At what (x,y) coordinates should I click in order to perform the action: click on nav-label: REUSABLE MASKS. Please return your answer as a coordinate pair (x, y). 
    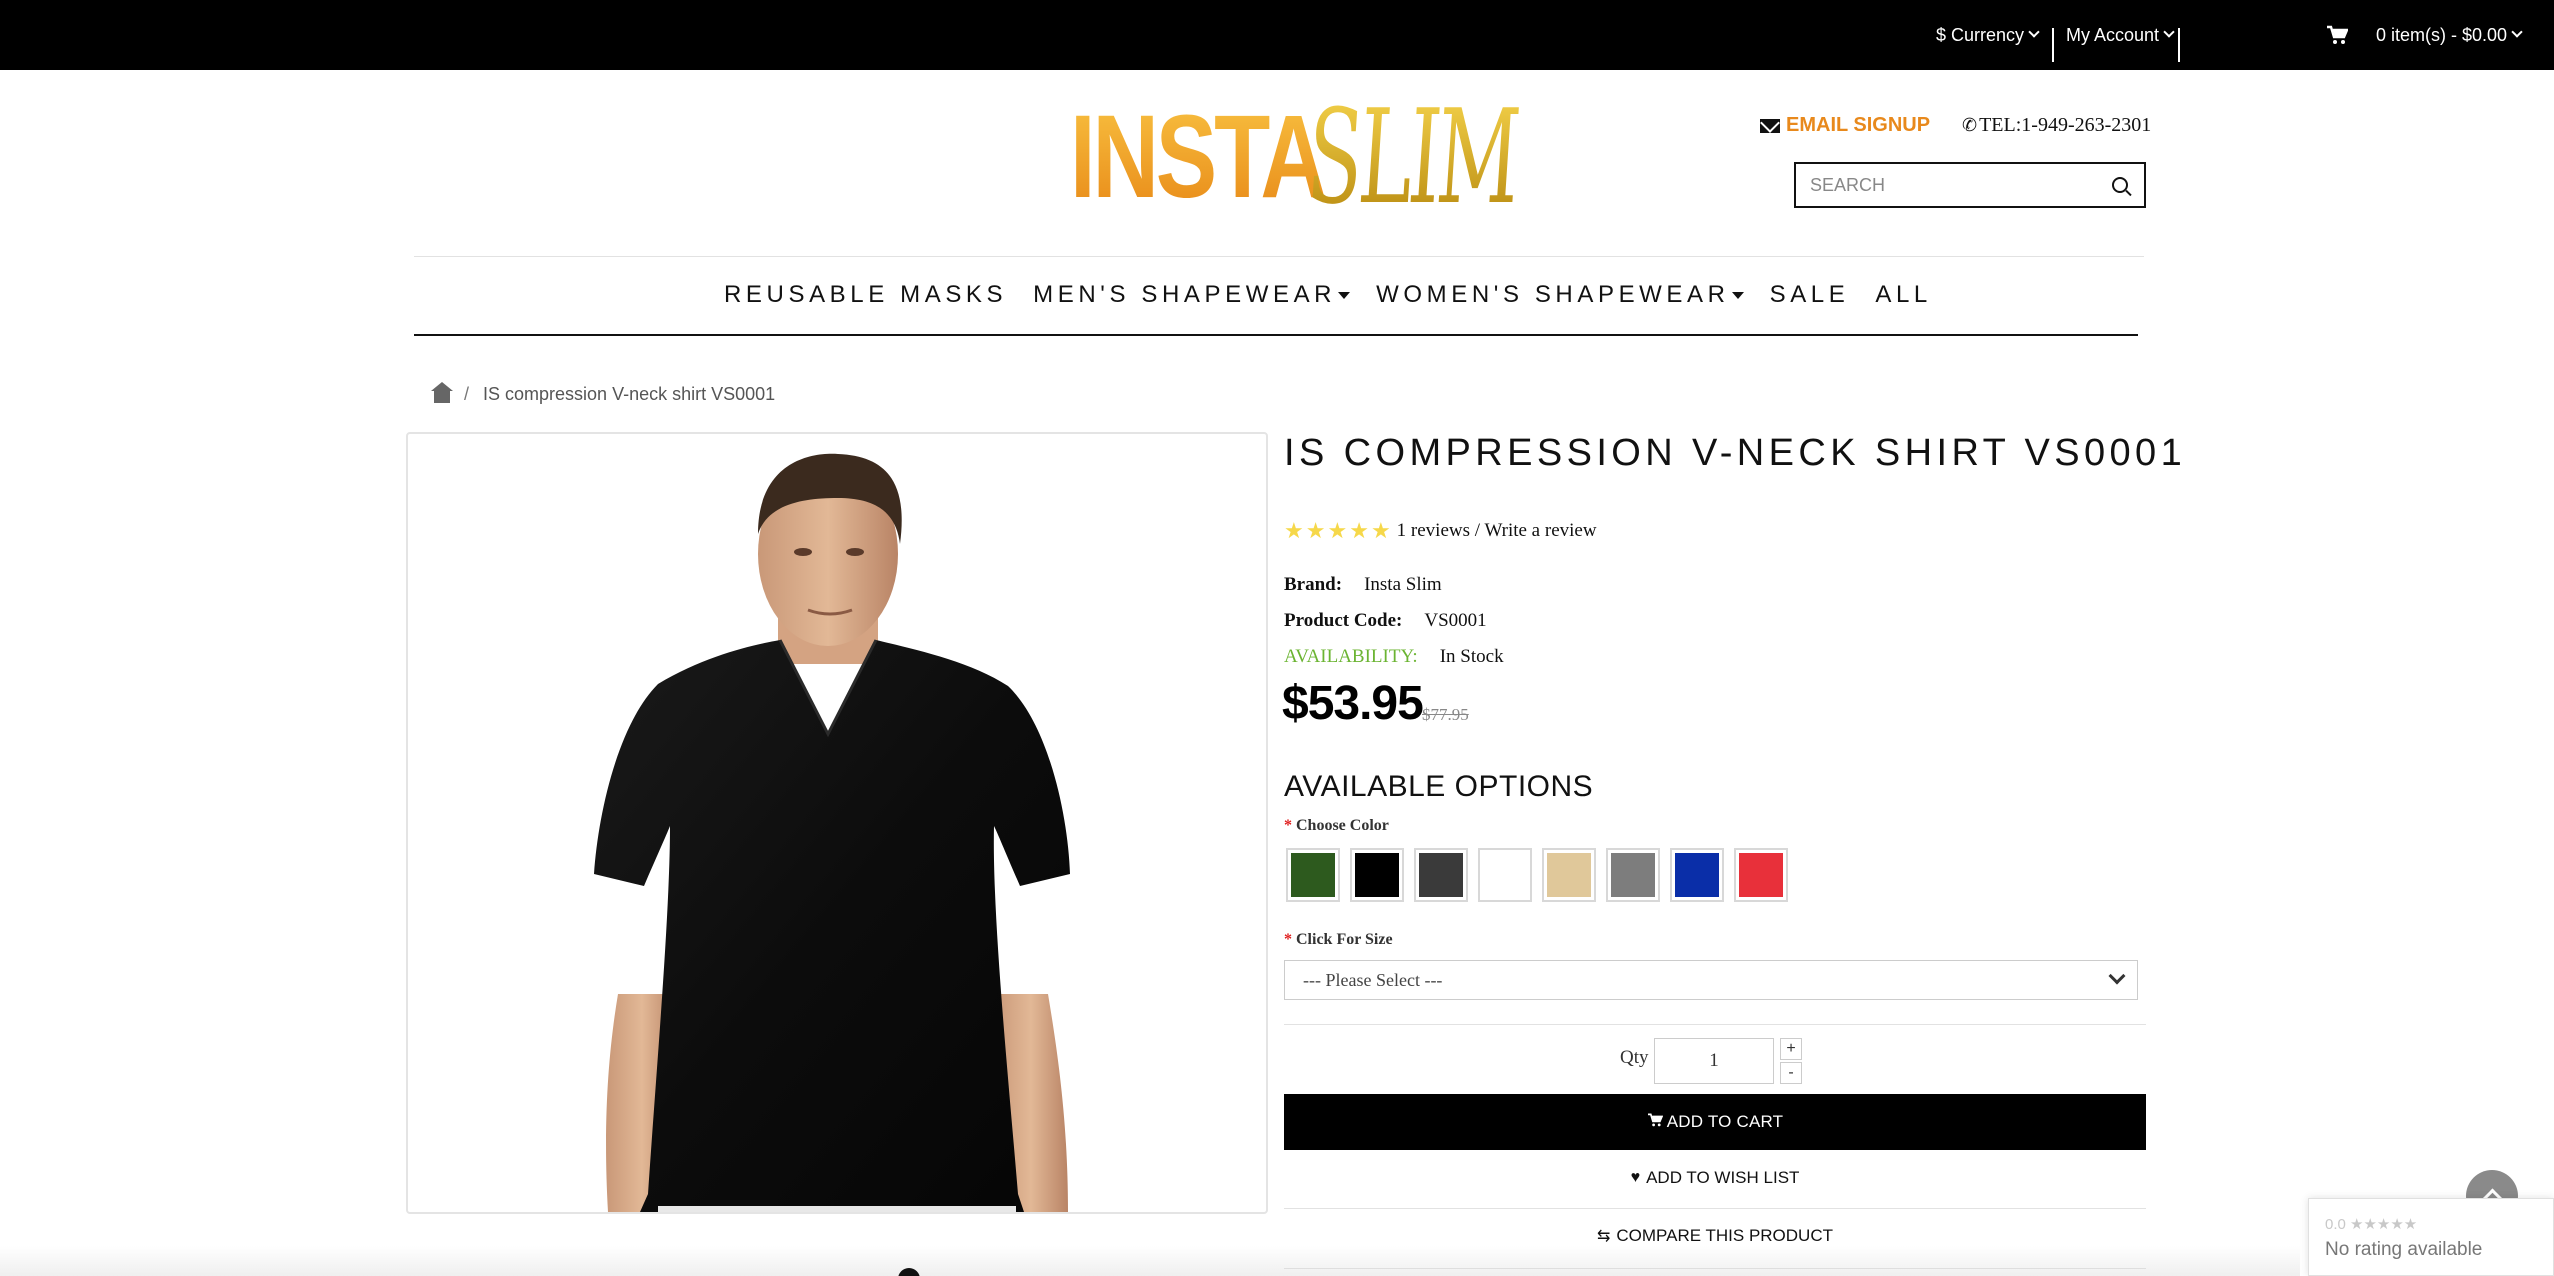
    Looking at the image, I should click on (866, 294).